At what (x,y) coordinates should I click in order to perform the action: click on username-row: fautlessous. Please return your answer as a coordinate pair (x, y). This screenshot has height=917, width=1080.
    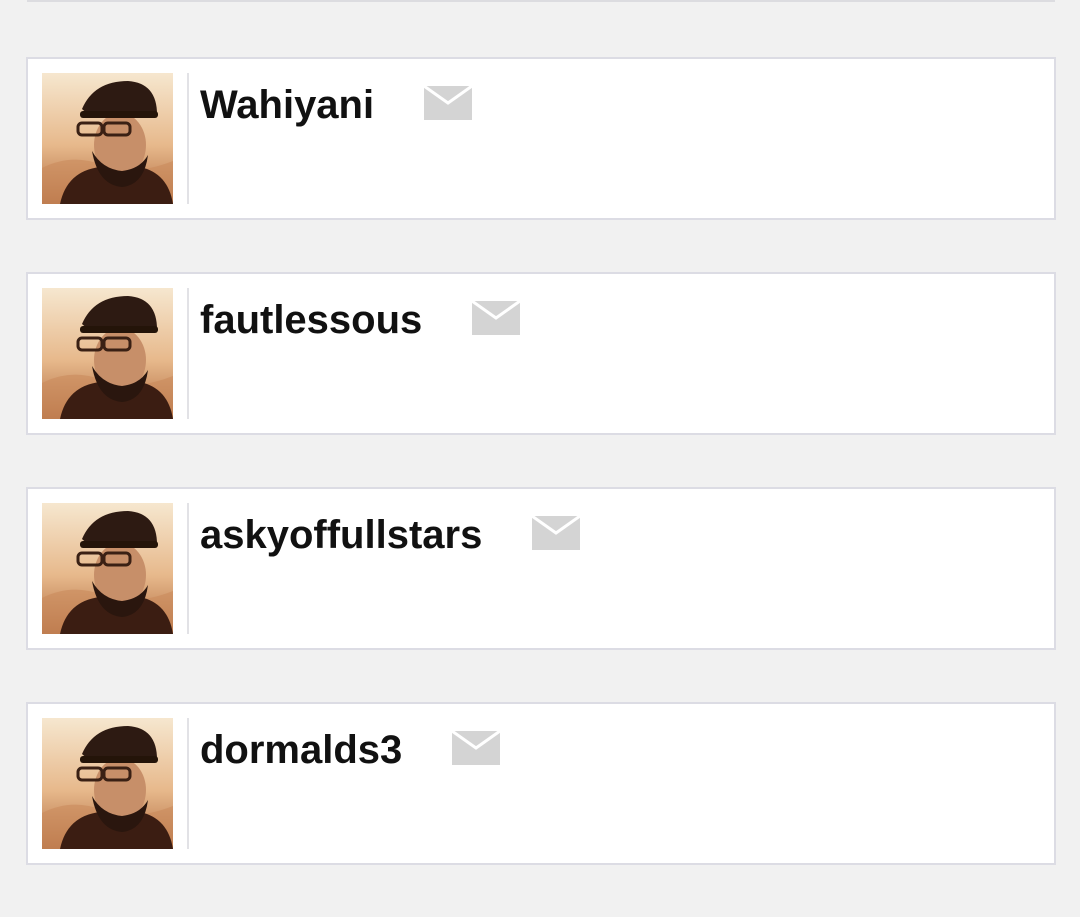
    Looking at the image, I should click on (360, 320).